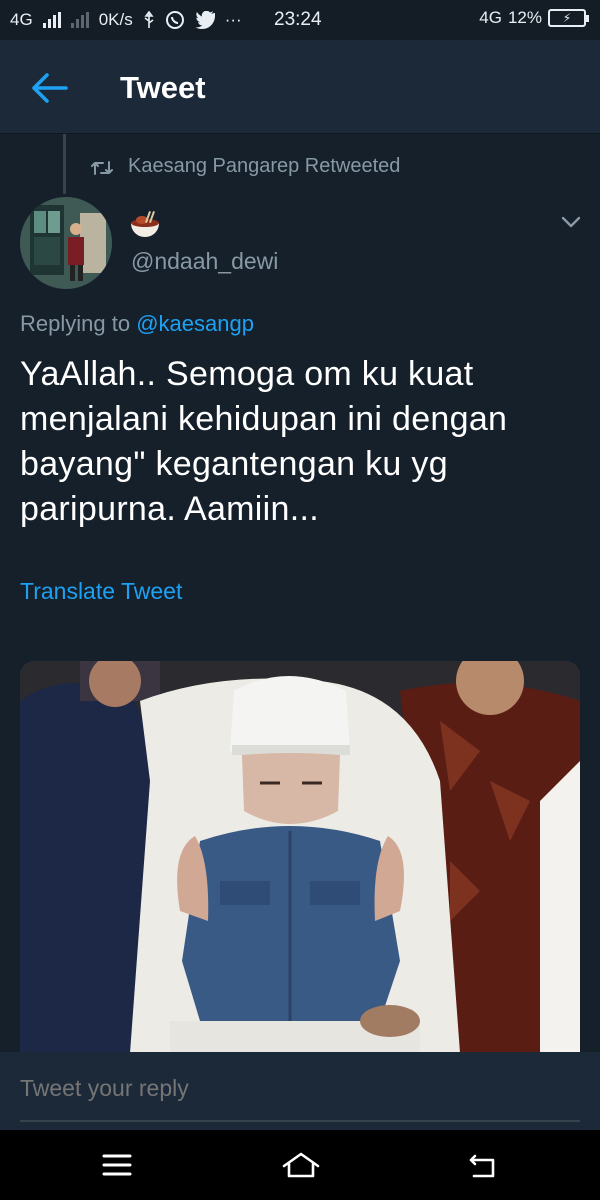 Image resolution: width=600 pixels, height=1200 pixels. Describe the element at coordinates (204, 261) in the screenshot. I see `author-handle: @ndaah_dewi` at that location.